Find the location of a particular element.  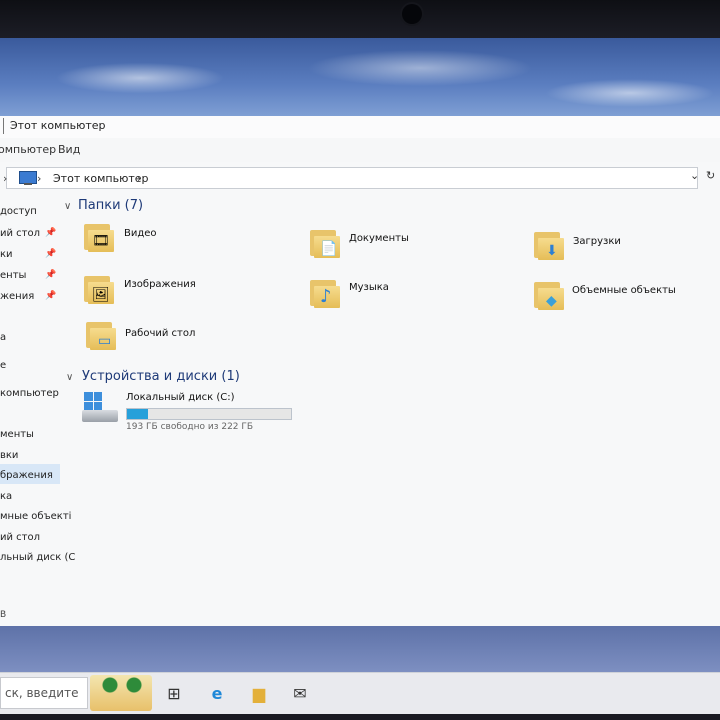

nav-item-desktop: ий стол is located at coordinates (20, 233).